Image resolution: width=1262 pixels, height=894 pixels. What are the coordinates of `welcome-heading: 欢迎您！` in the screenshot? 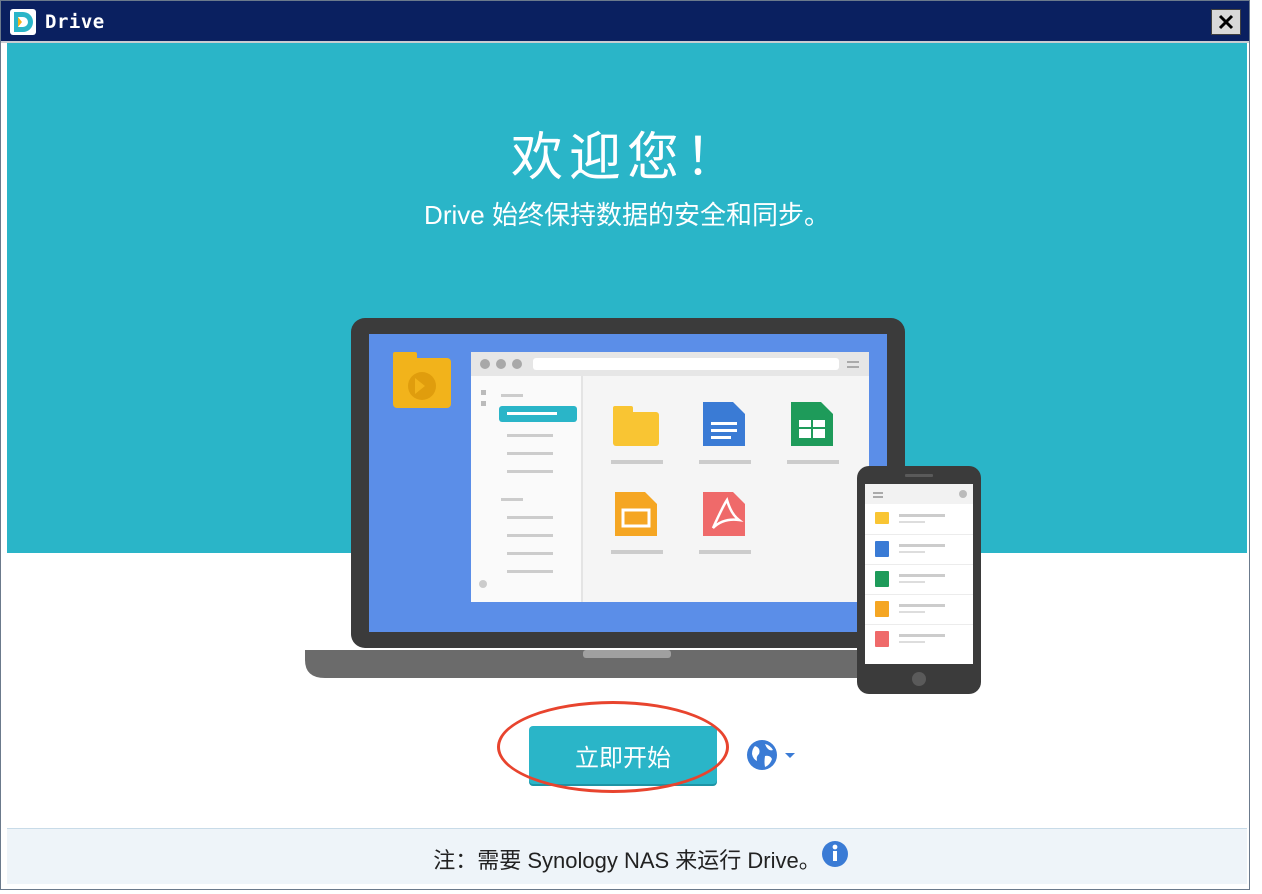 It's located at (626, 158).